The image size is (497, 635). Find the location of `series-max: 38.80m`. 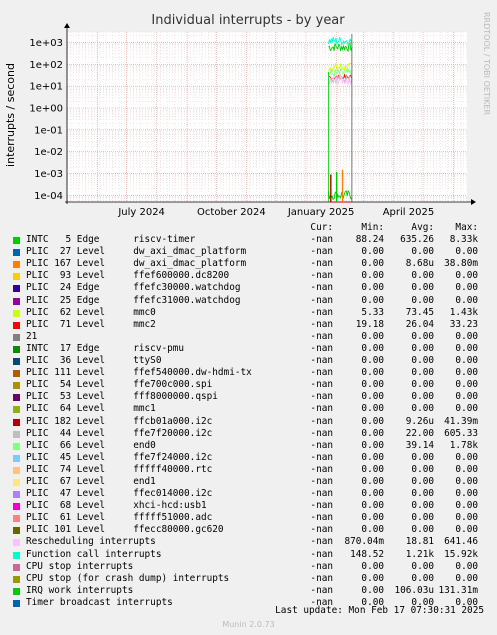

series-max: 38.80m is located at coordinates (461, 264).